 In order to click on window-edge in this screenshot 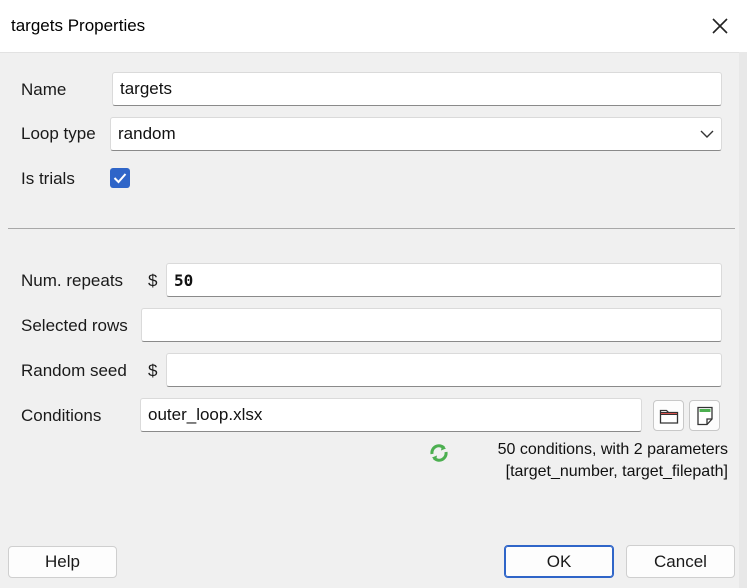, I will do `click(743, 320)`.